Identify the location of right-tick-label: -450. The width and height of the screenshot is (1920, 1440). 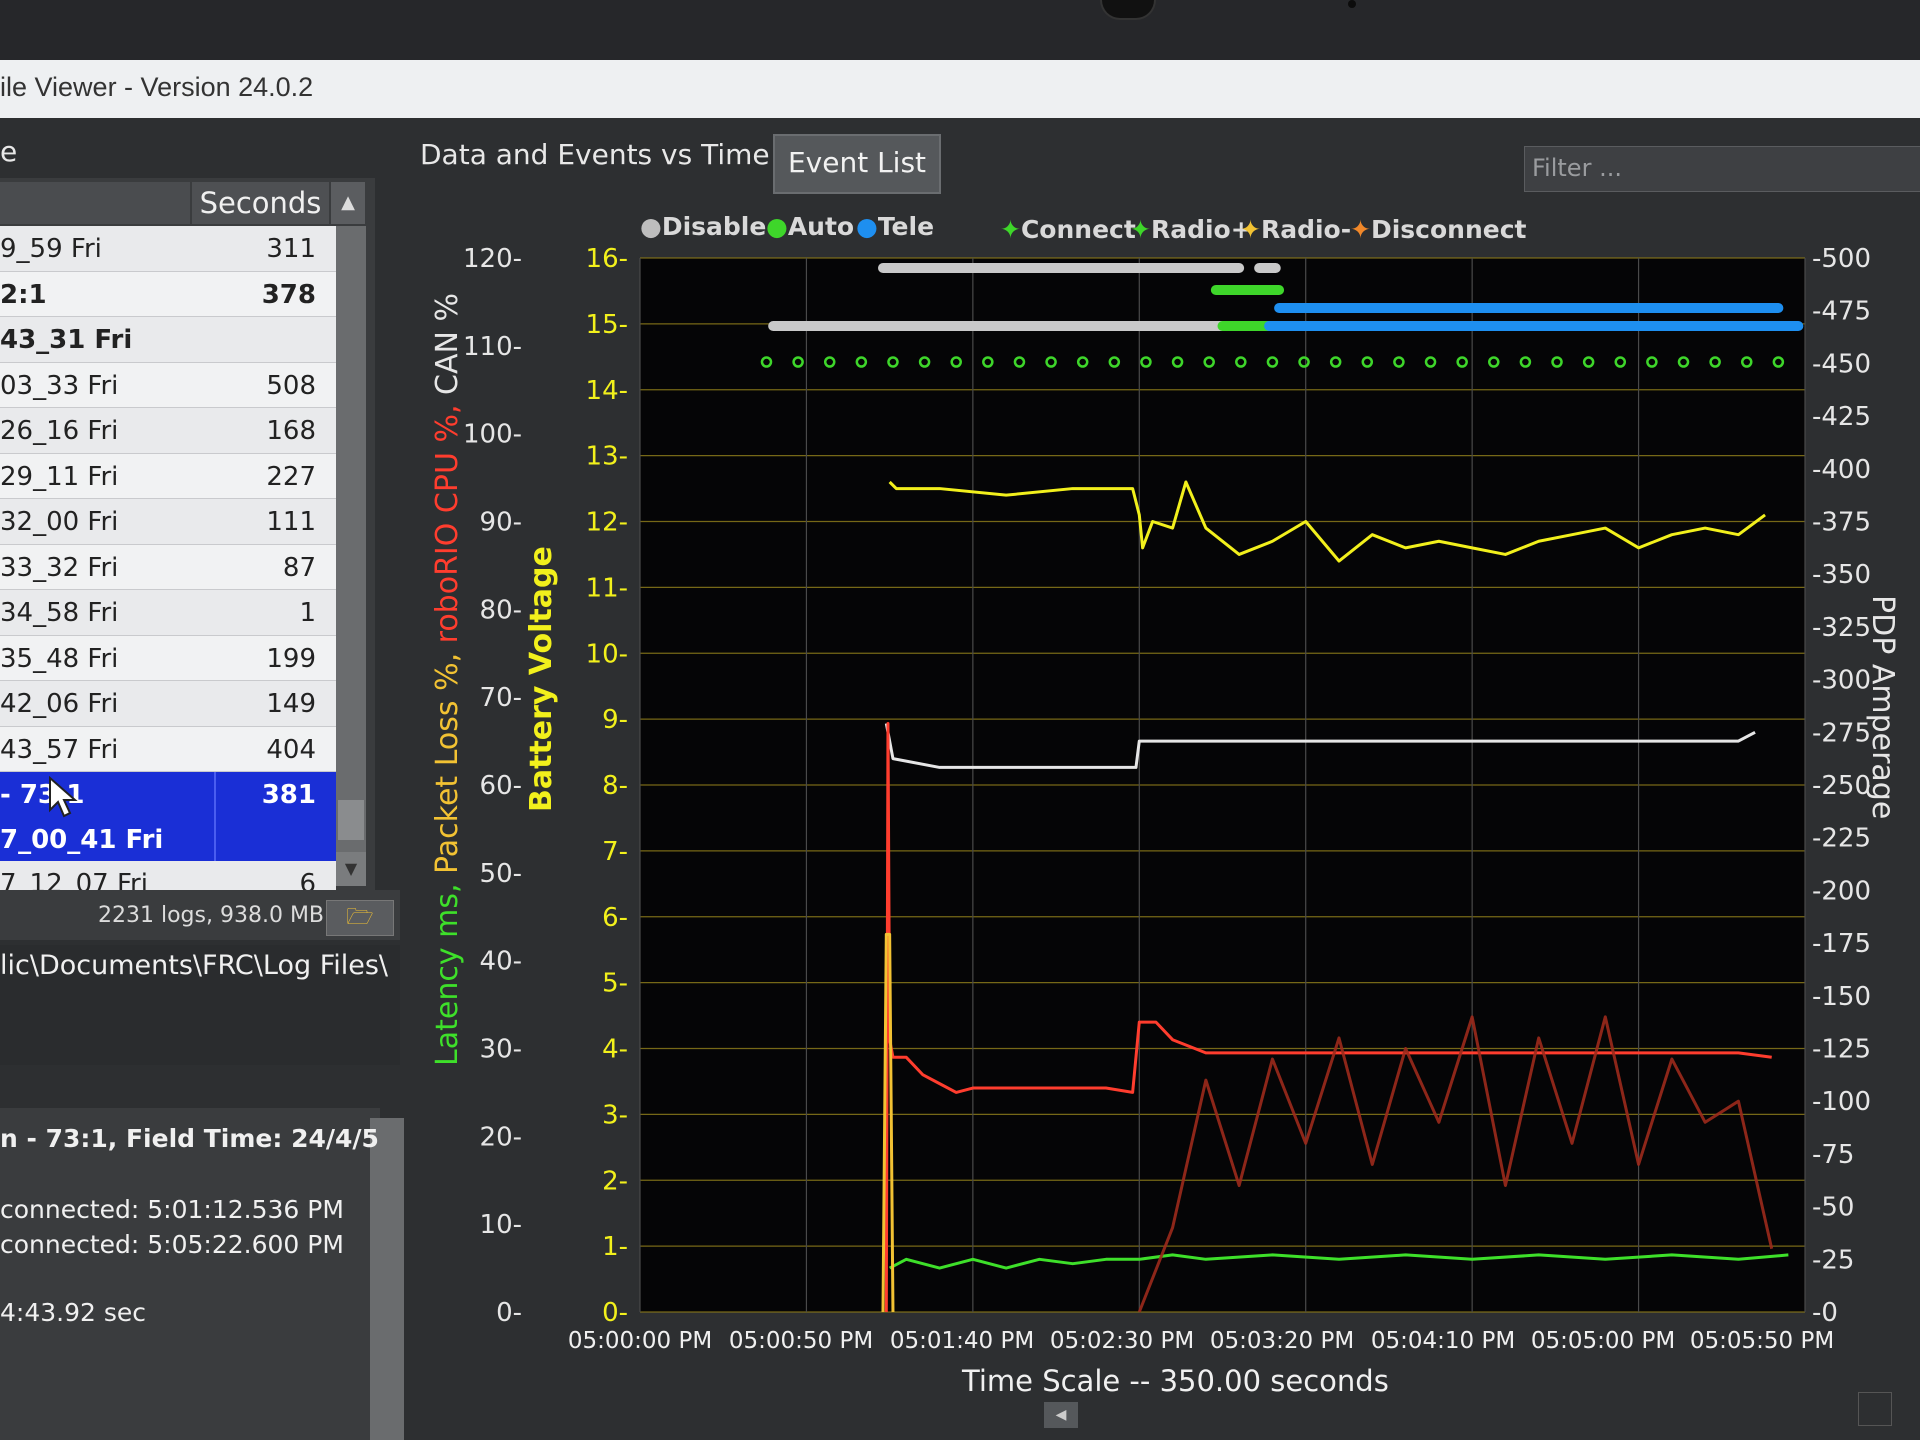
(1841, 364).